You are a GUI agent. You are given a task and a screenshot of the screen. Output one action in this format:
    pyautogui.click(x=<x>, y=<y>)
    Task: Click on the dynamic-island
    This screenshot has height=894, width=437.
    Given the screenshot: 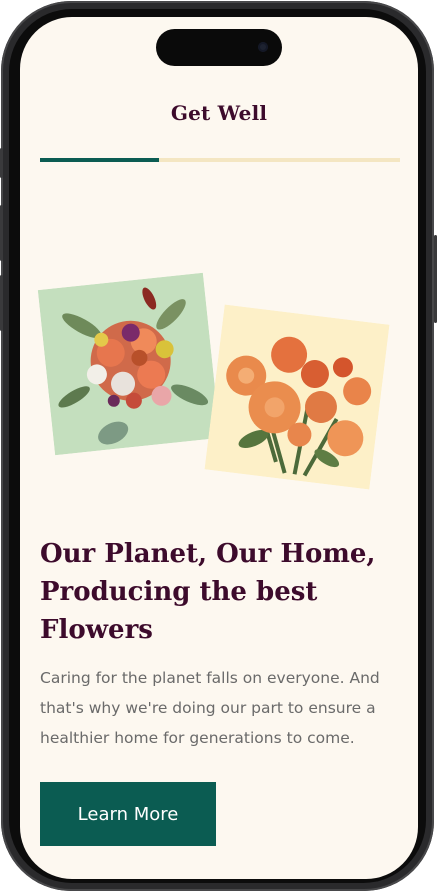 What is the action you would take?
    pyautogui.click(x=219, y=47)
    